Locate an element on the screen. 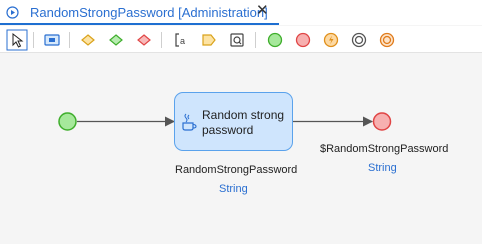 Image resolution: width=482 pixels, height=244 pixels. java-action-activity: Random strong password is located at coordinates (233, 121).